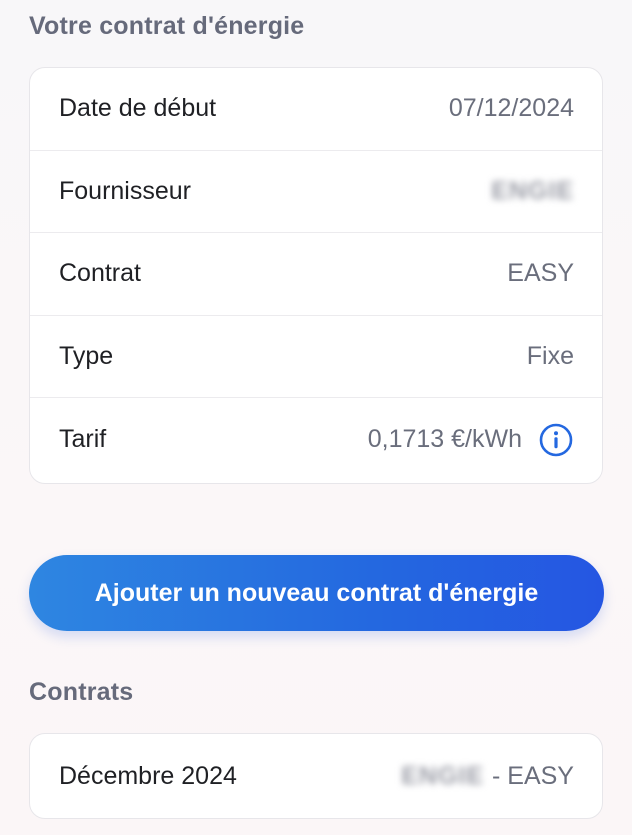 This screenshot has height=835, width=632. I want to click on start-date-label: Date de début, so click(138, 108).